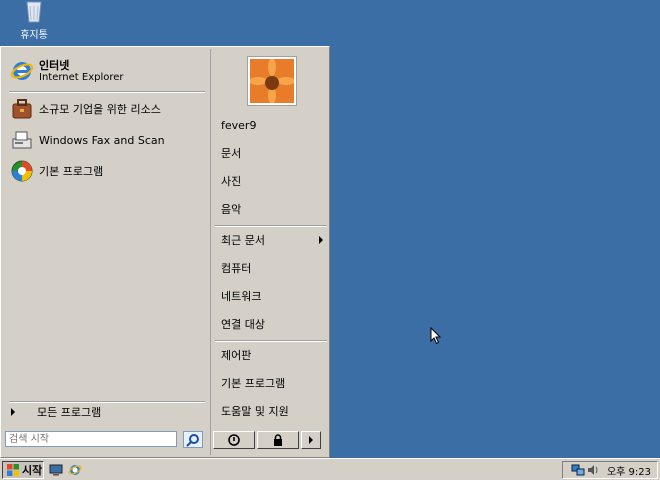  I want to click on menu-item-label: 최근 문서, so click(243, 240).